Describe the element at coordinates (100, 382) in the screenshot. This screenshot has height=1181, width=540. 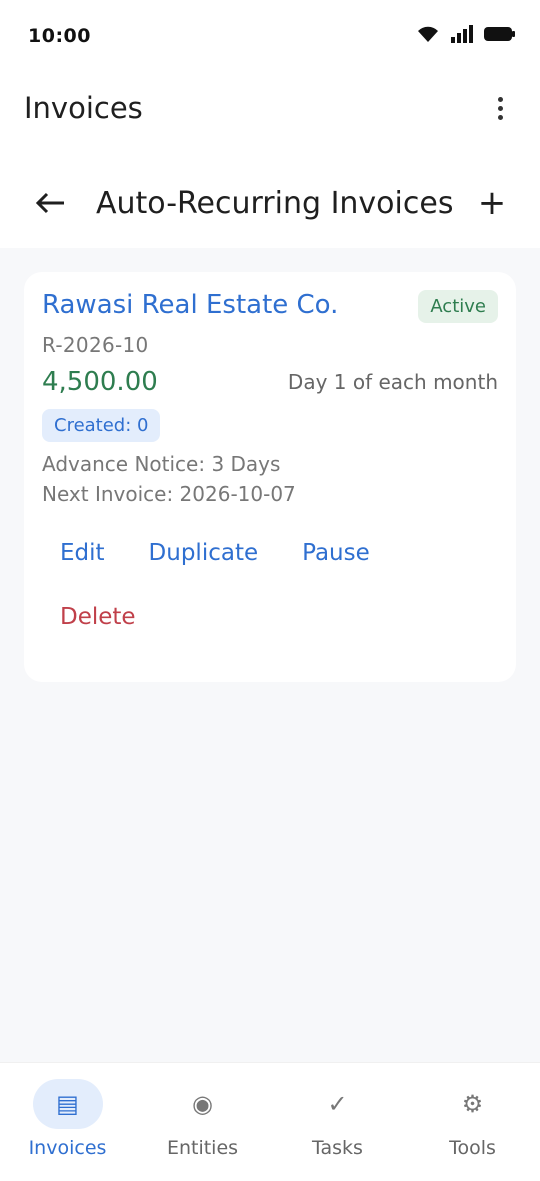
I see `invoice-amount: 4,500.00` at that location.